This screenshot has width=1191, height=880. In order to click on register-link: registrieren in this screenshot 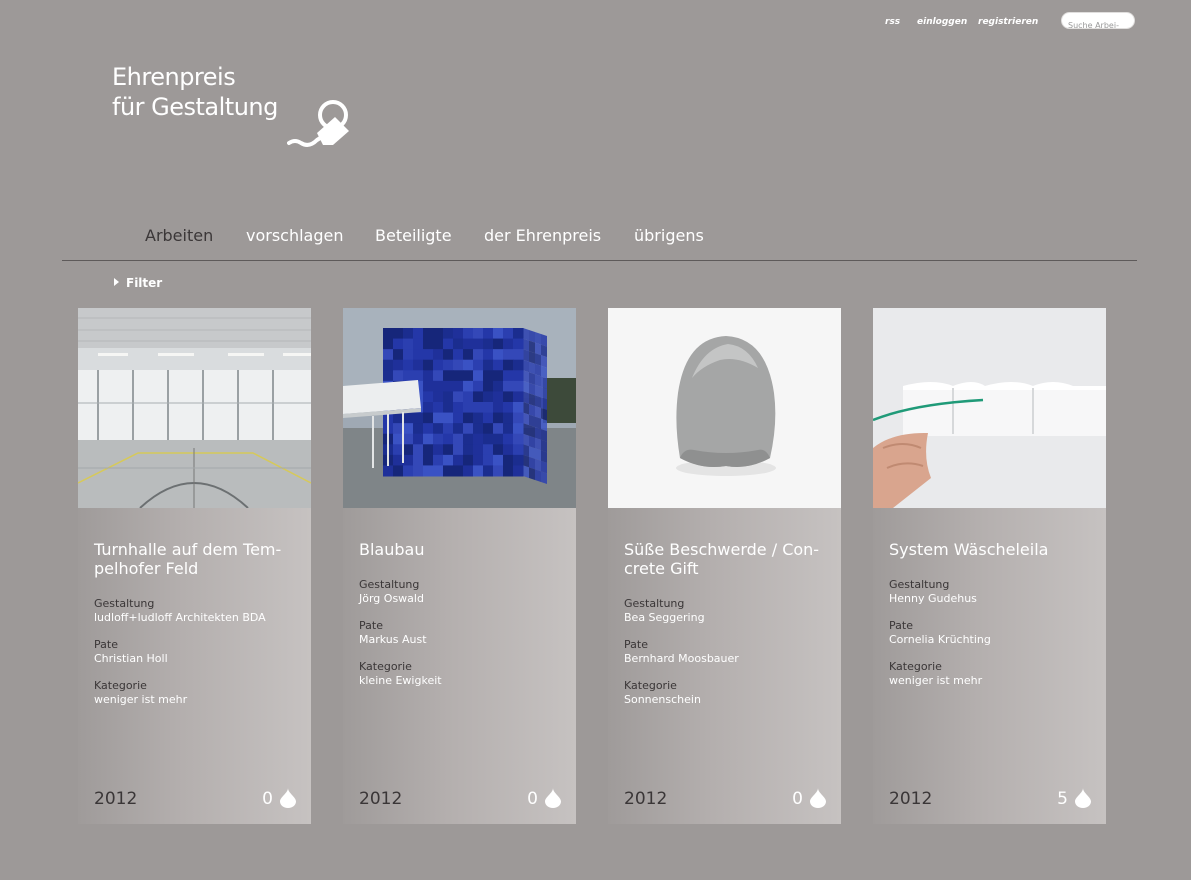, I will do `click(1008, 22)`.